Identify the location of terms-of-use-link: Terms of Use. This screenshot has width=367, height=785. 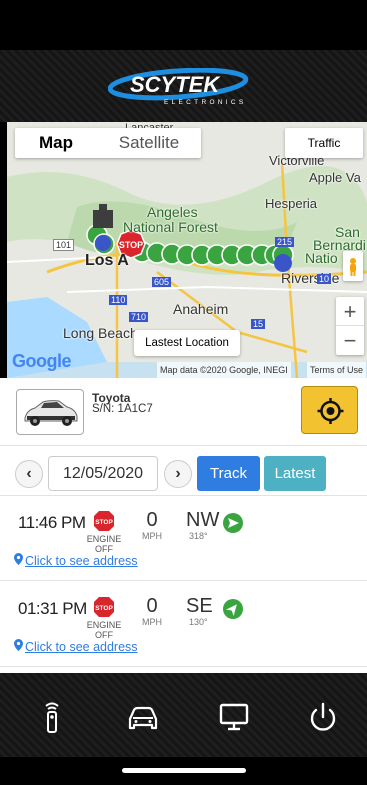
(337, 370).